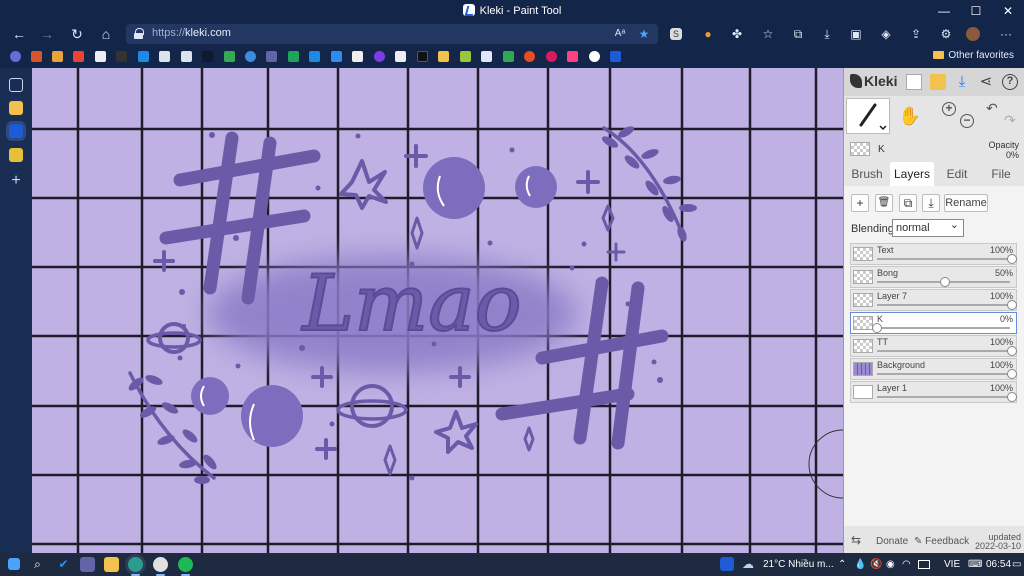 The height and width of the screenshot is (576, 1024). What do you see at coordinates (768, 34) in the screenshot?
I see `favorites-icon: ☆` at bounding box center [768, 34].